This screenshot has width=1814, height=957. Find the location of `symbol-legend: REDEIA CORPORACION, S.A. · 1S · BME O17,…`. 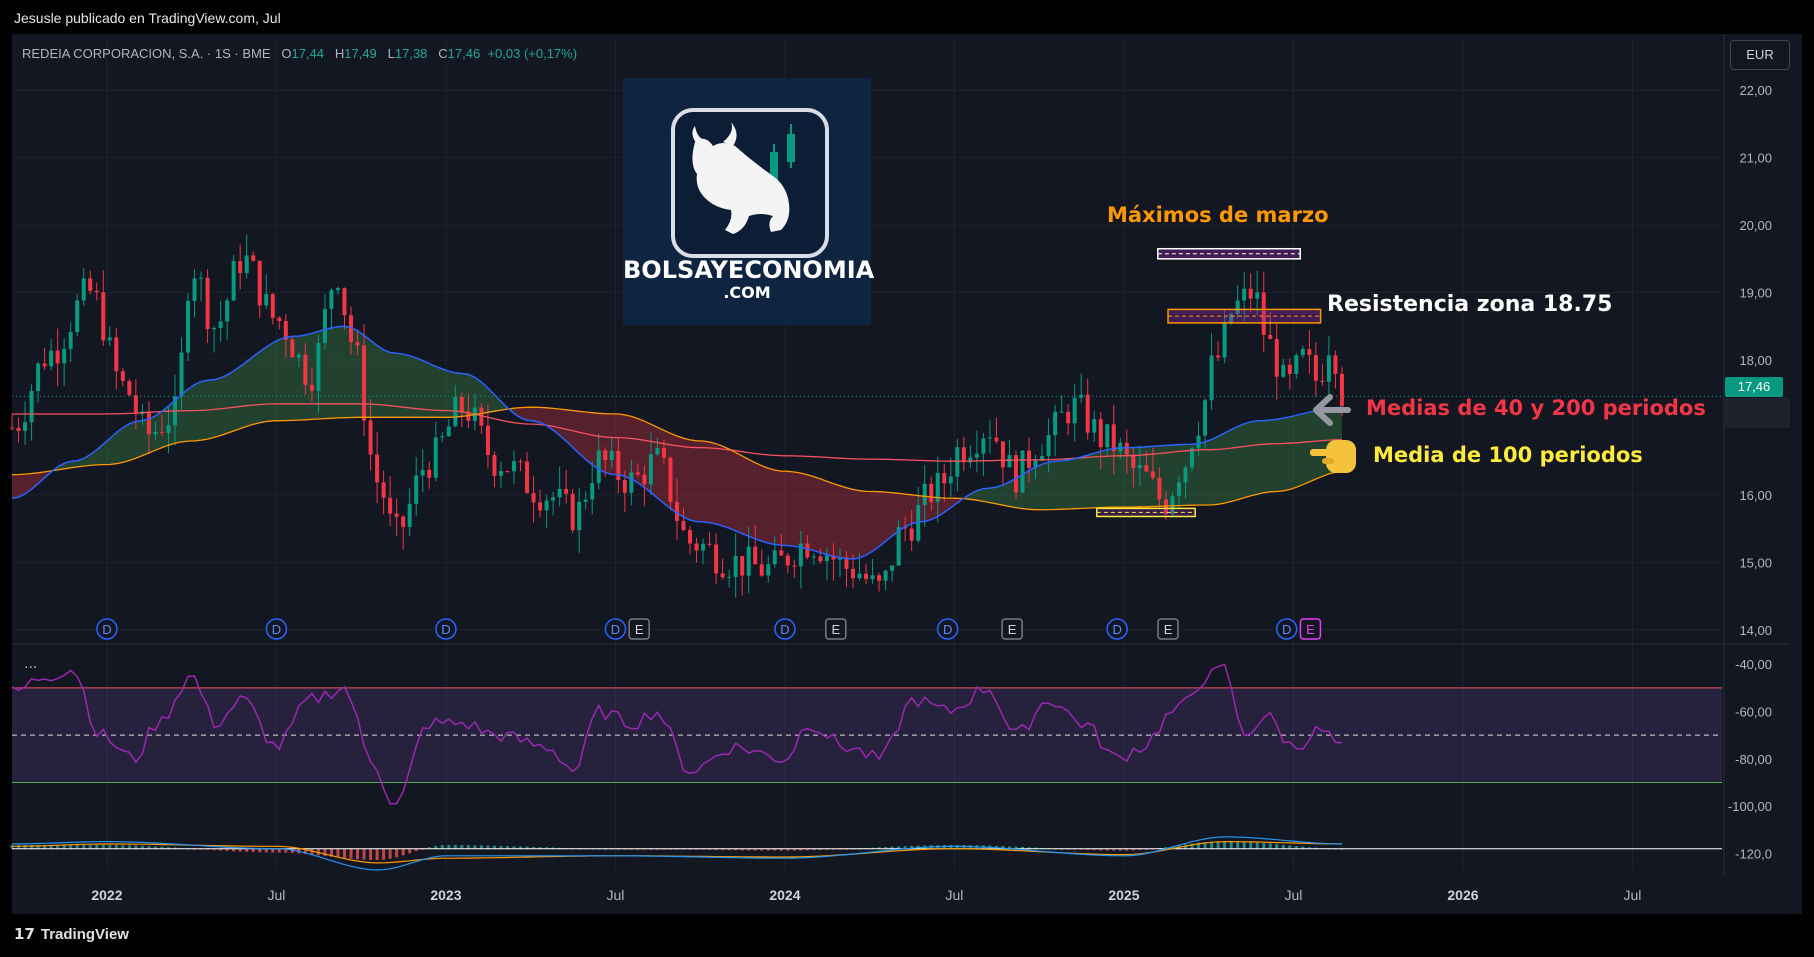

symbol-legend: REDEIA CORPORACION, S.A. · 1S · BME O17,… is located at coordinates (299, 53).